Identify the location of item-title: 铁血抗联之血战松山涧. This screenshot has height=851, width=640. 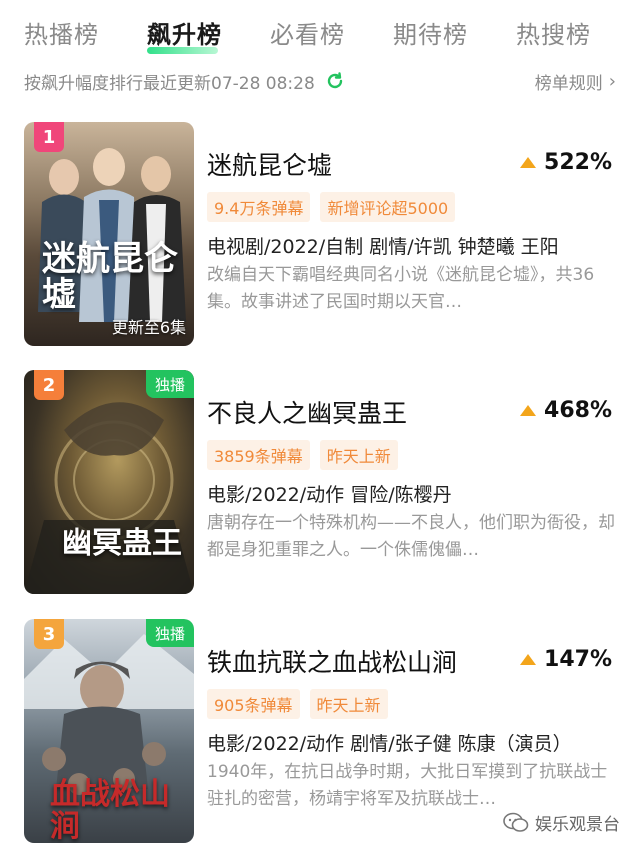
(332, 661).